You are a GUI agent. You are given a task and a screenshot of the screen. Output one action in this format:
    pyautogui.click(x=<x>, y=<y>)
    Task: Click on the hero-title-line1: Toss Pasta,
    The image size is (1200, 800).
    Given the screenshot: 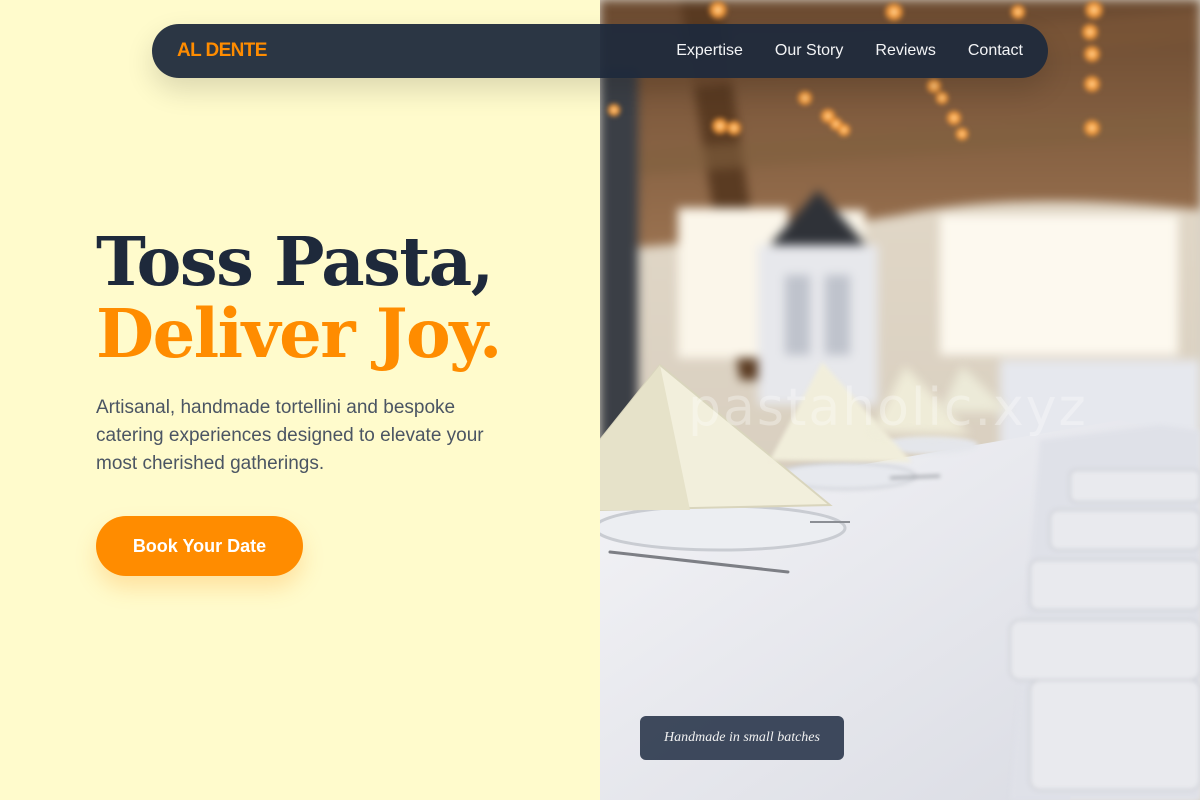 What is the action you would take?
    pyautogui.click(x=295, y=261)
    